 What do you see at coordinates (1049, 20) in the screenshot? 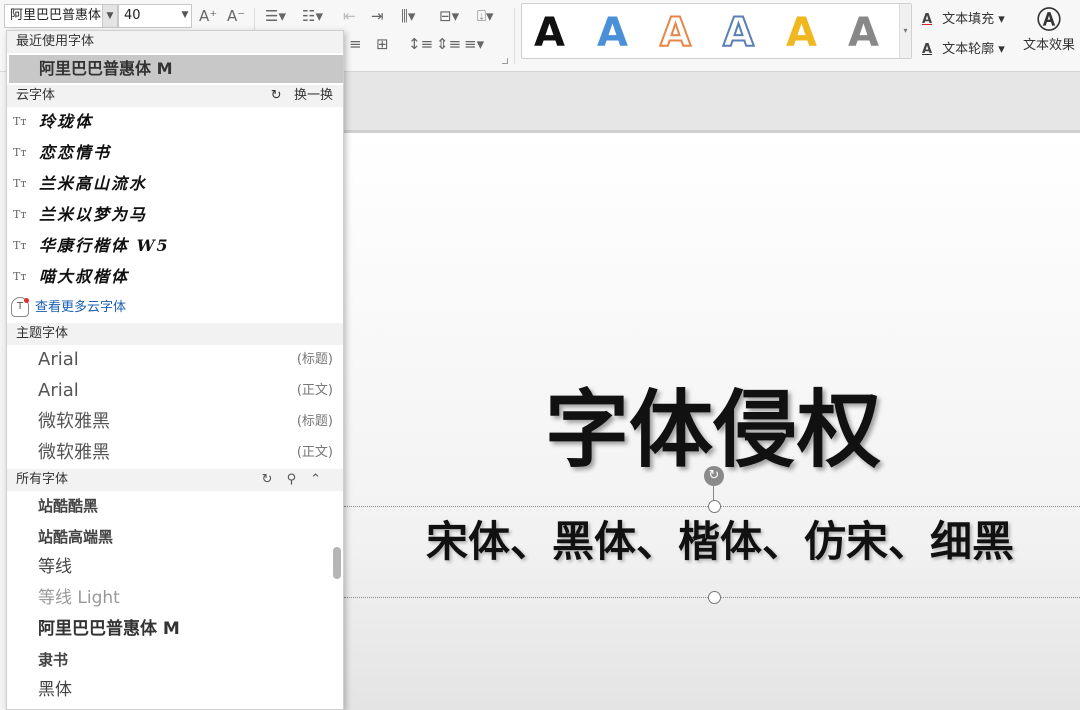
I see `text-effect-icon: Ⓐ` at bounding box center [1049, 20].